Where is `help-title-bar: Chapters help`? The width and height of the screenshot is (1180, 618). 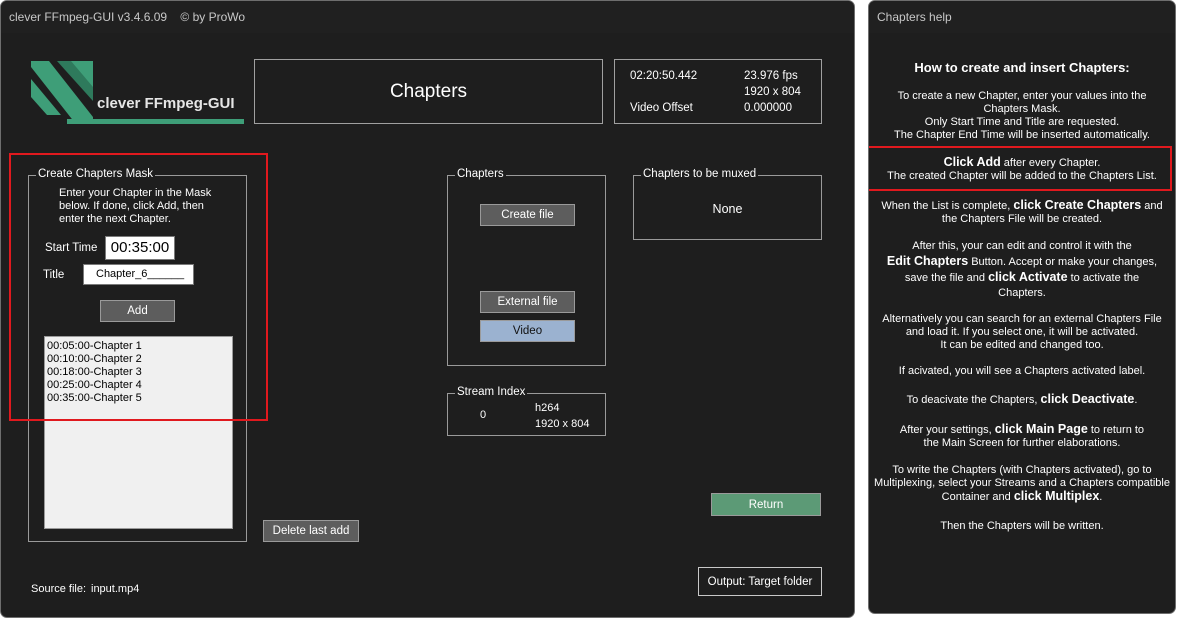
help-title-bar: Chapters help is located at coordinates (1022, 17).